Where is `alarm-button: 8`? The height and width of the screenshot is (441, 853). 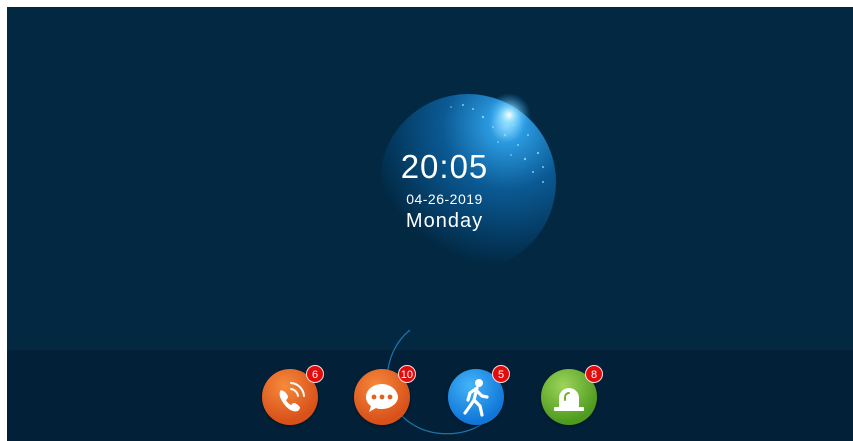
alarm-button: 8 is located at coordinates (572, 395).